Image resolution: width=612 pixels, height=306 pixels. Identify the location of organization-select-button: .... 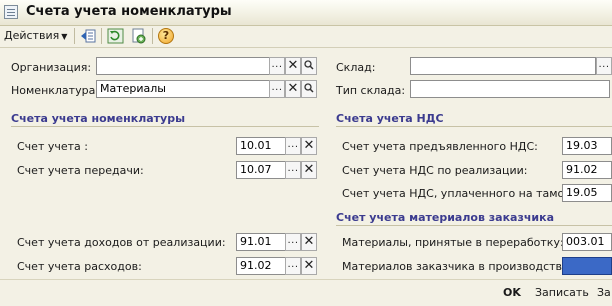
(277, 66).